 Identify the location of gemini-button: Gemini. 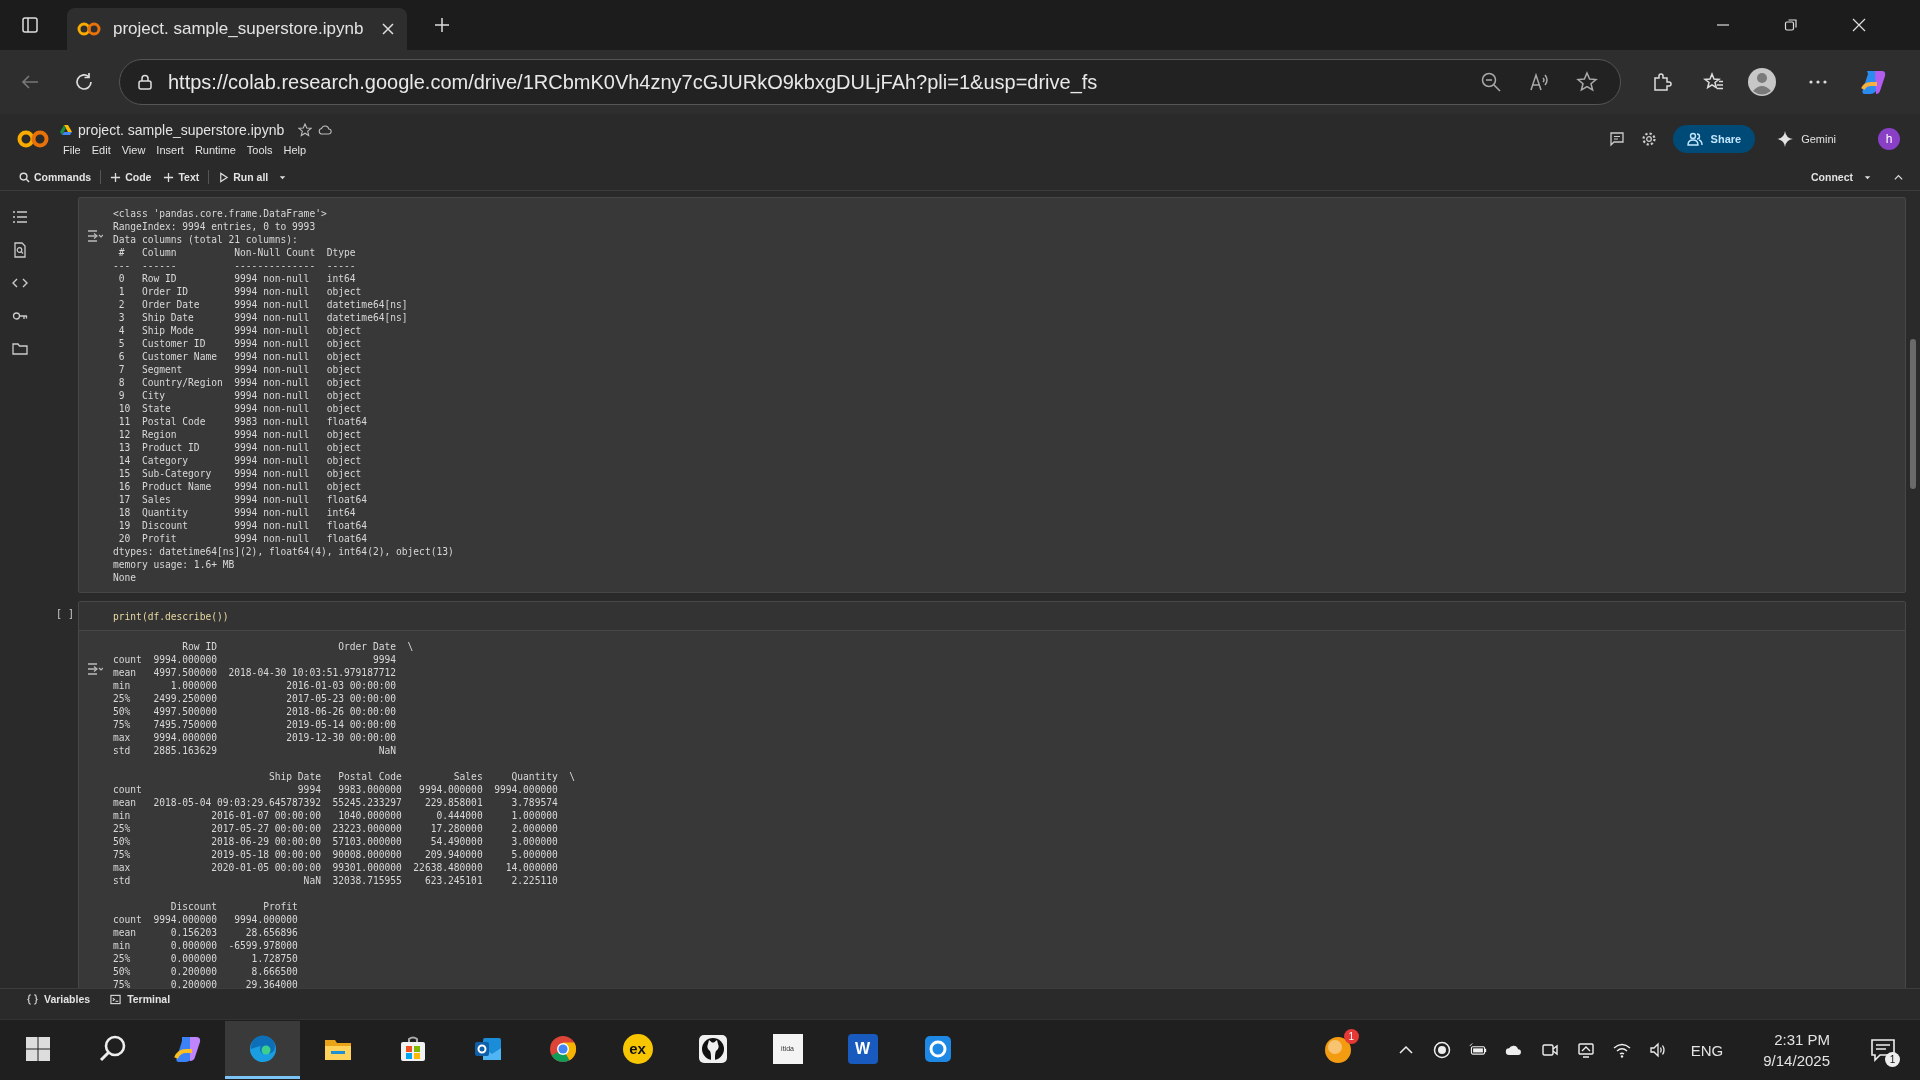
(1806, 139).